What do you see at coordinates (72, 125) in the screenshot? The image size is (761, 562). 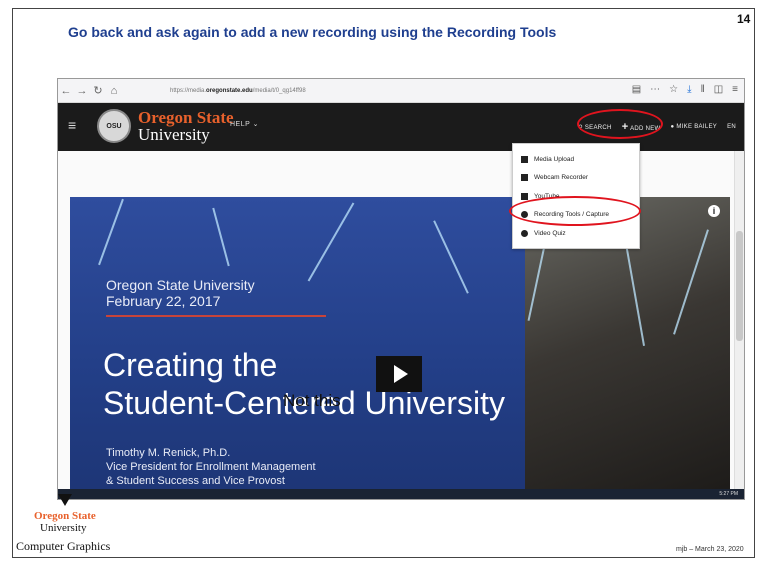 I see `hamburger-icon: ≡` at bounding box center [72, 125].